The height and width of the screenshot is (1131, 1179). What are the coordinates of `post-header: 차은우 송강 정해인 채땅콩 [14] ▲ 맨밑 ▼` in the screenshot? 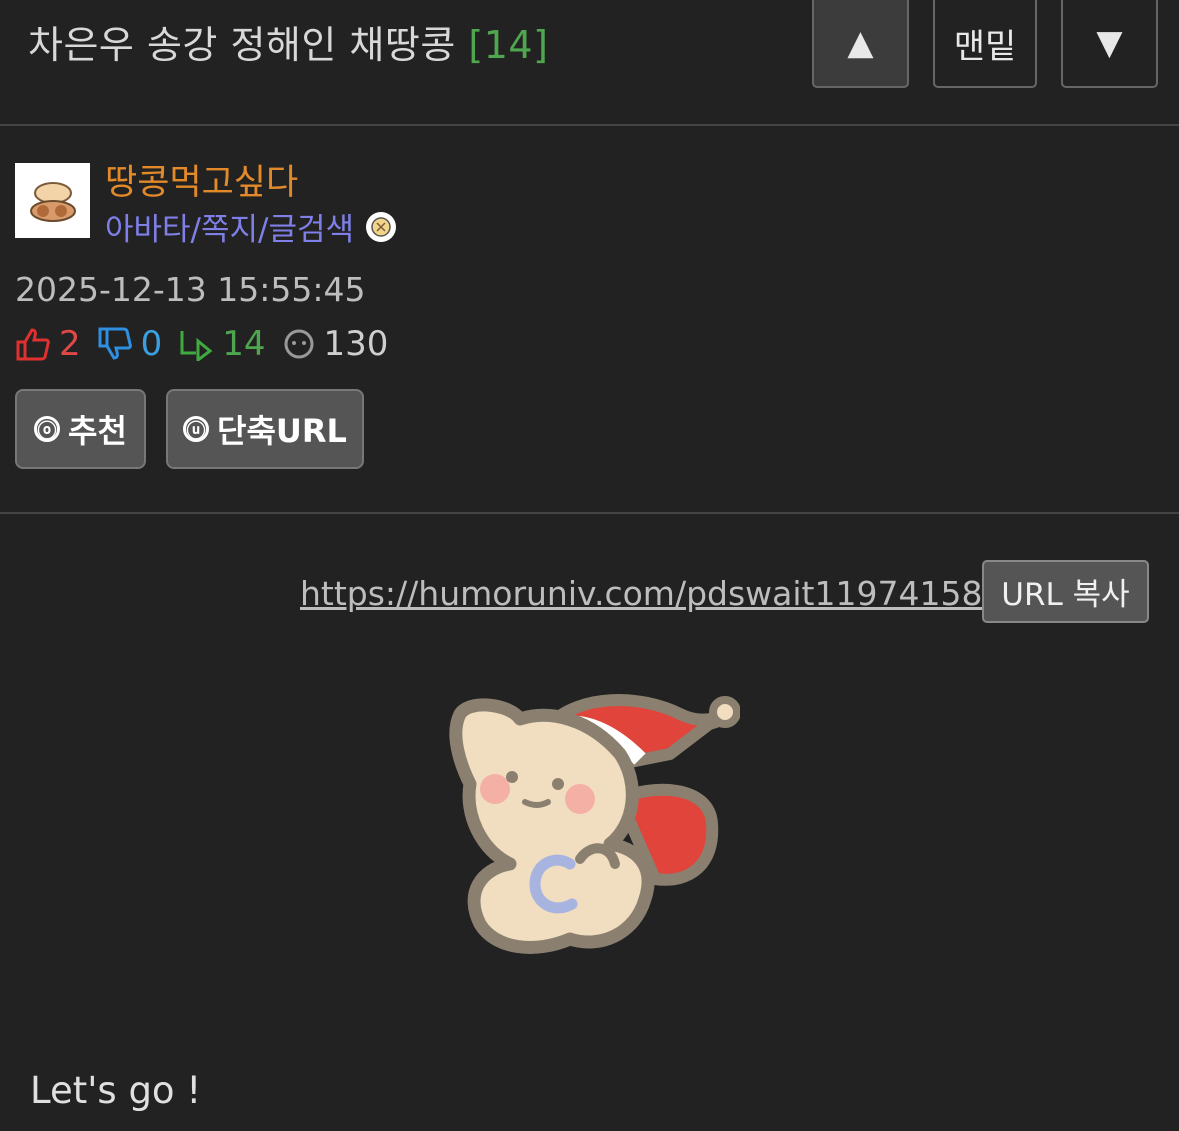 It's located at (589, 63).